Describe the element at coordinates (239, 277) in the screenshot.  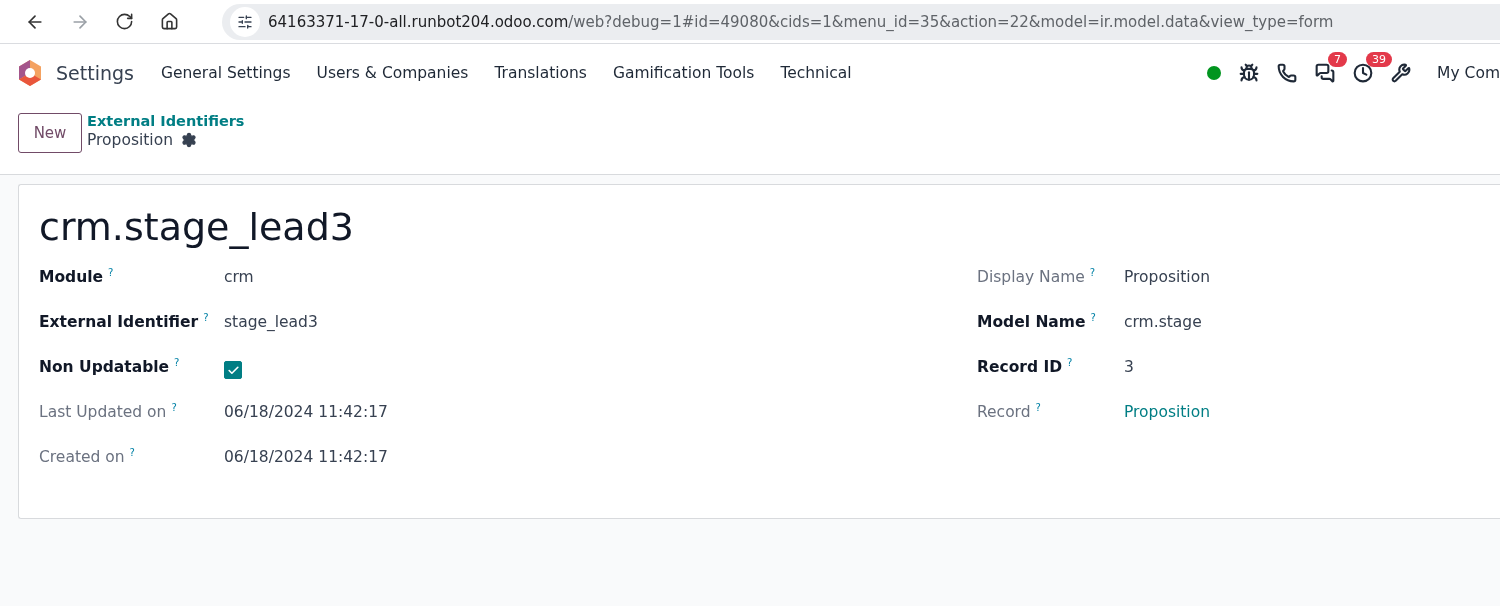
I see `field-value: crm` at that location.